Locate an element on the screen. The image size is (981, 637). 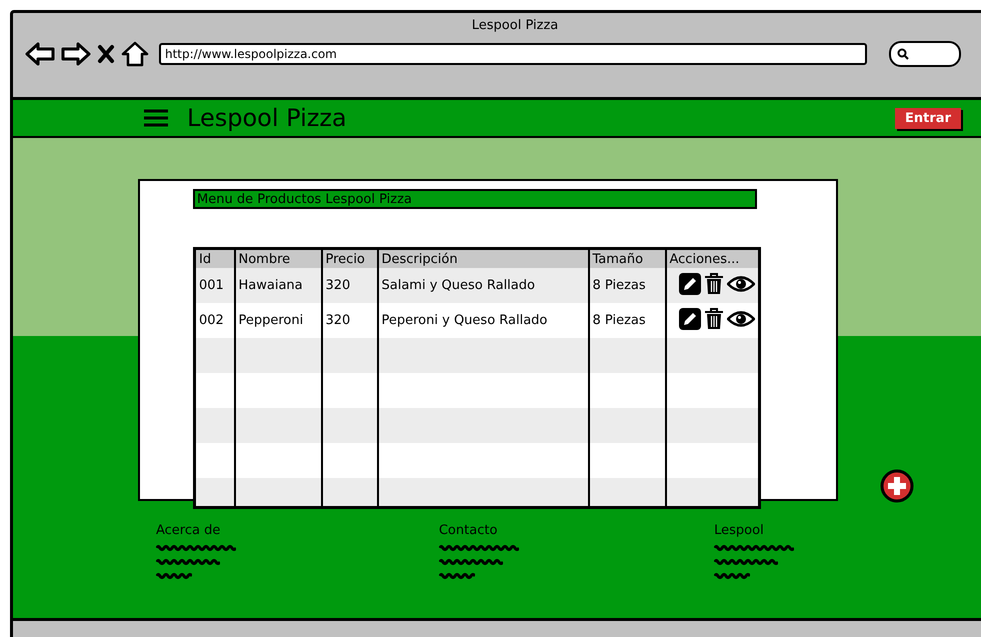
close-icon is located at coordinates (106, 54).